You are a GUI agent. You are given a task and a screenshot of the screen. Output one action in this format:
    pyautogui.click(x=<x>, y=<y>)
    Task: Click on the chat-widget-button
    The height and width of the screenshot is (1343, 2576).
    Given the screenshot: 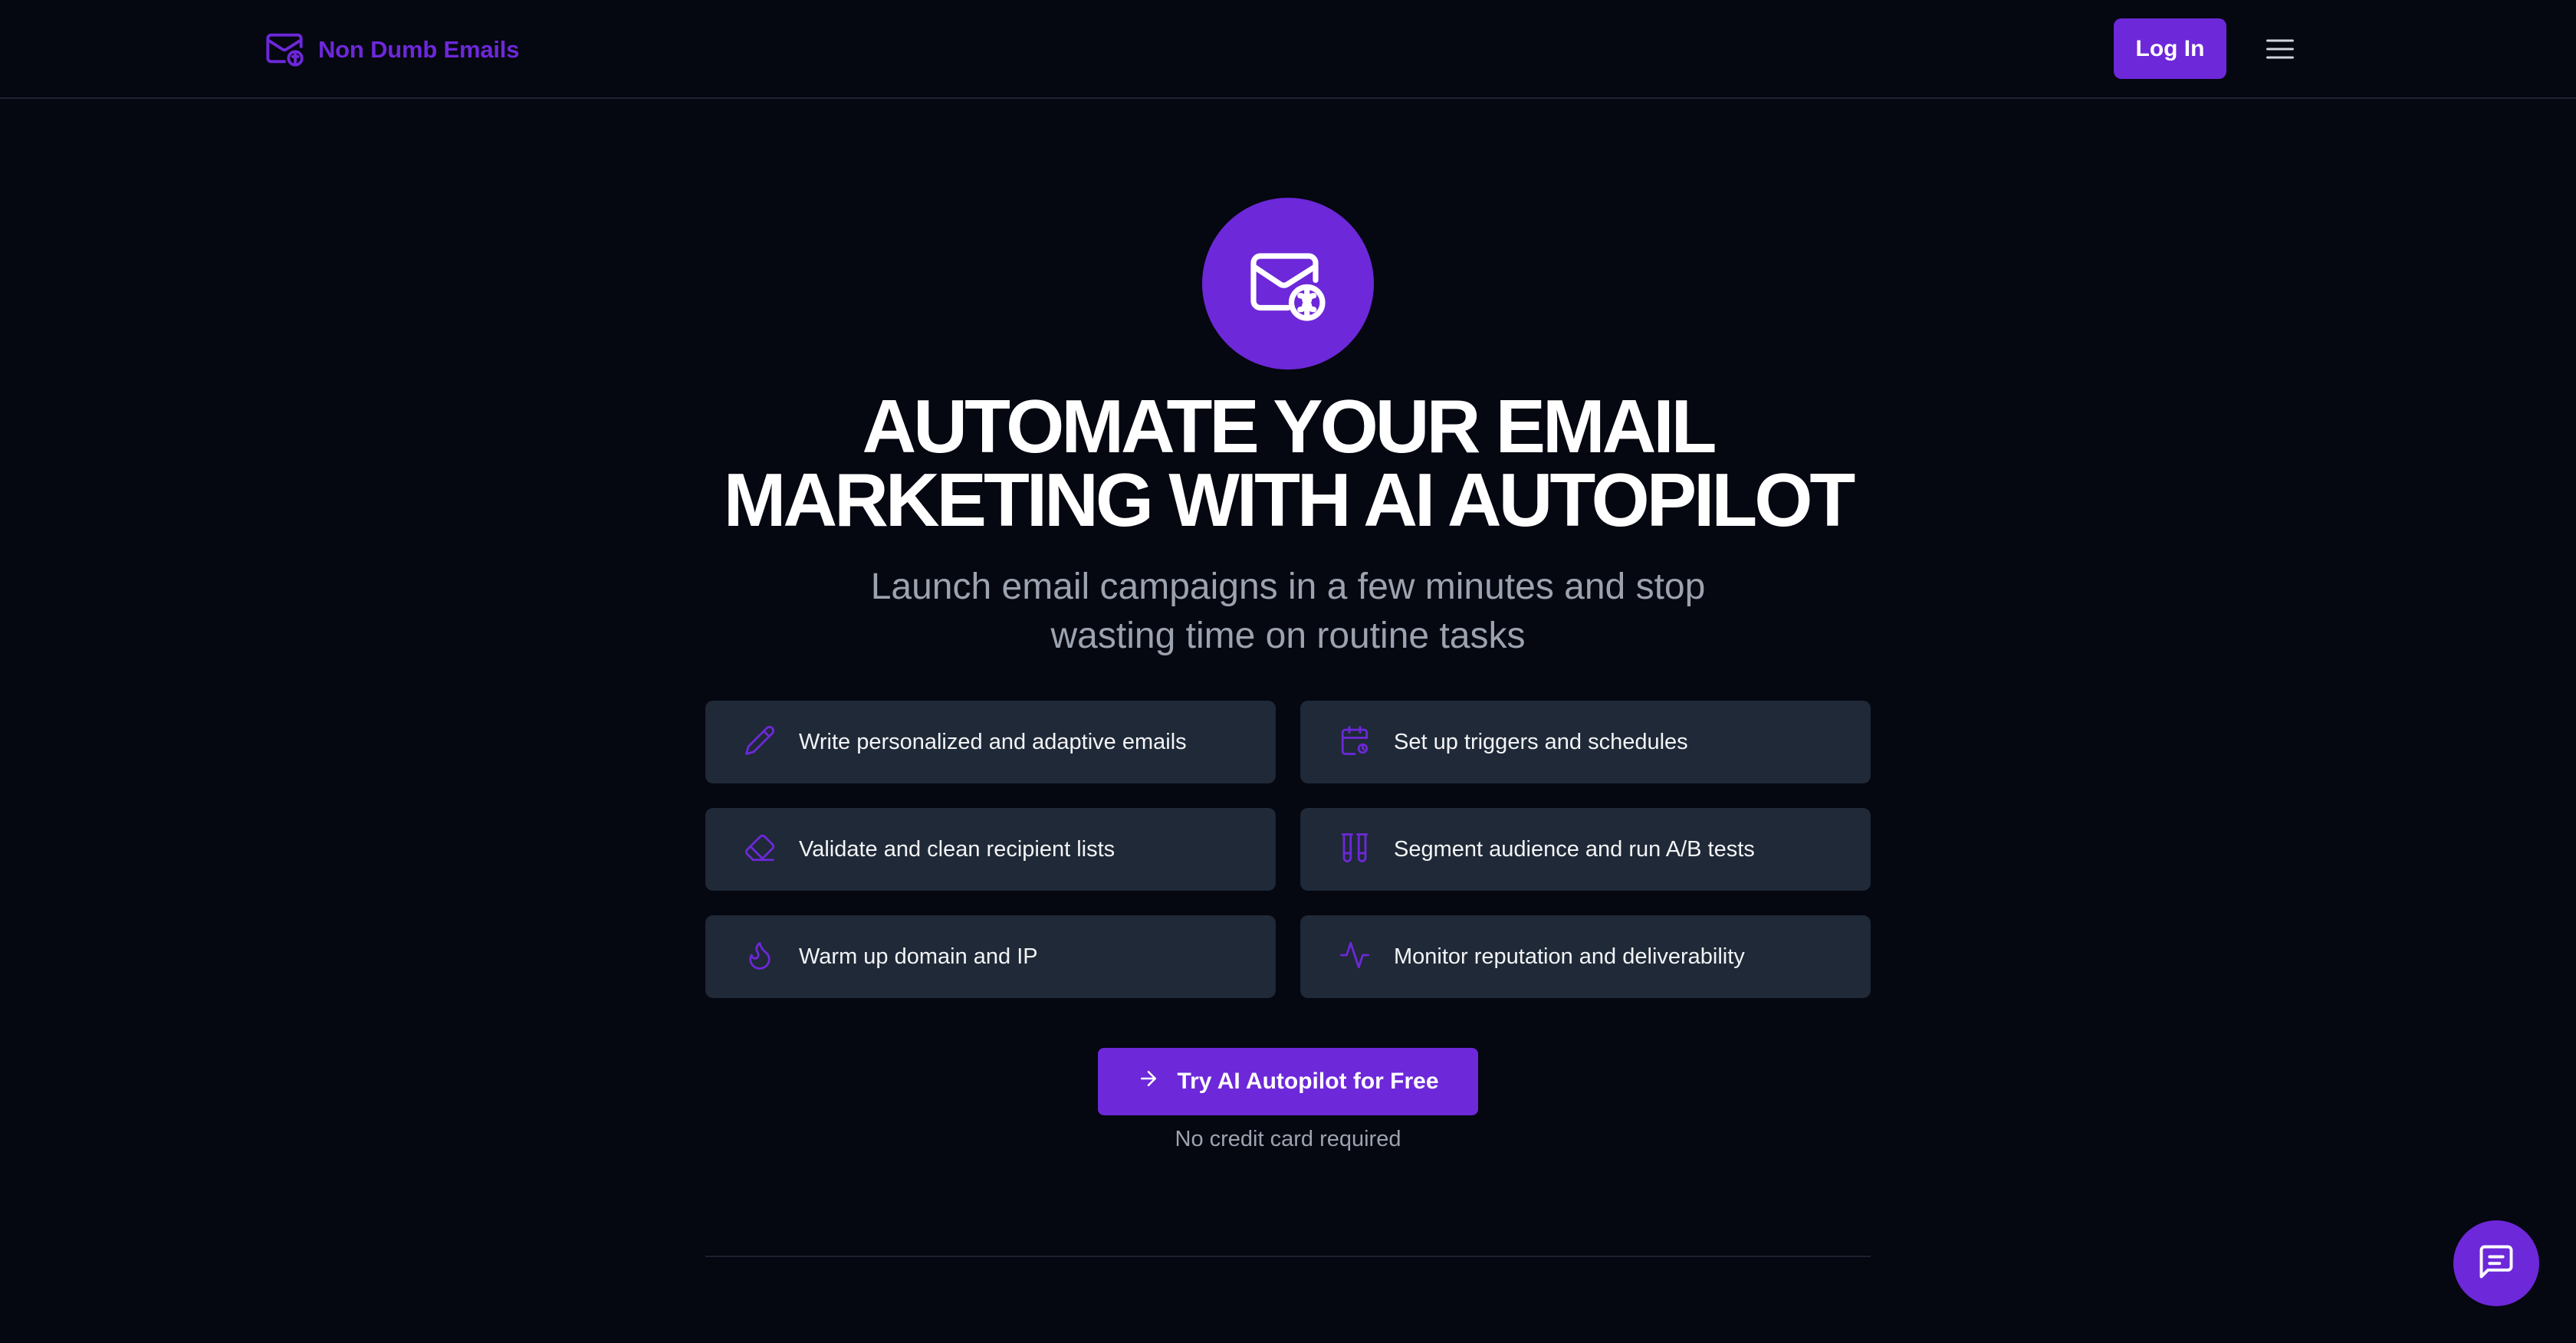 What is the action you would take?
    pyautogui.click(x=2496, y=1263)
    